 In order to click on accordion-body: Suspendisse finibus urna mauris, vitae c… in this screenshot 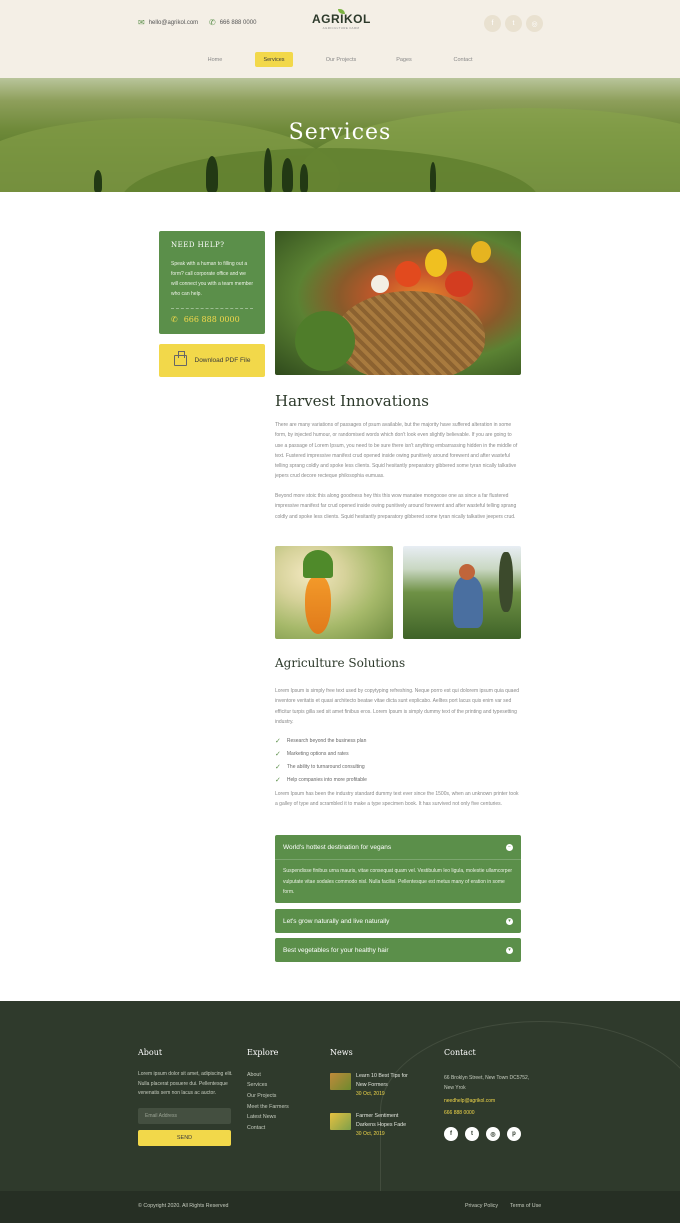, I will do `click(398, 878)`.